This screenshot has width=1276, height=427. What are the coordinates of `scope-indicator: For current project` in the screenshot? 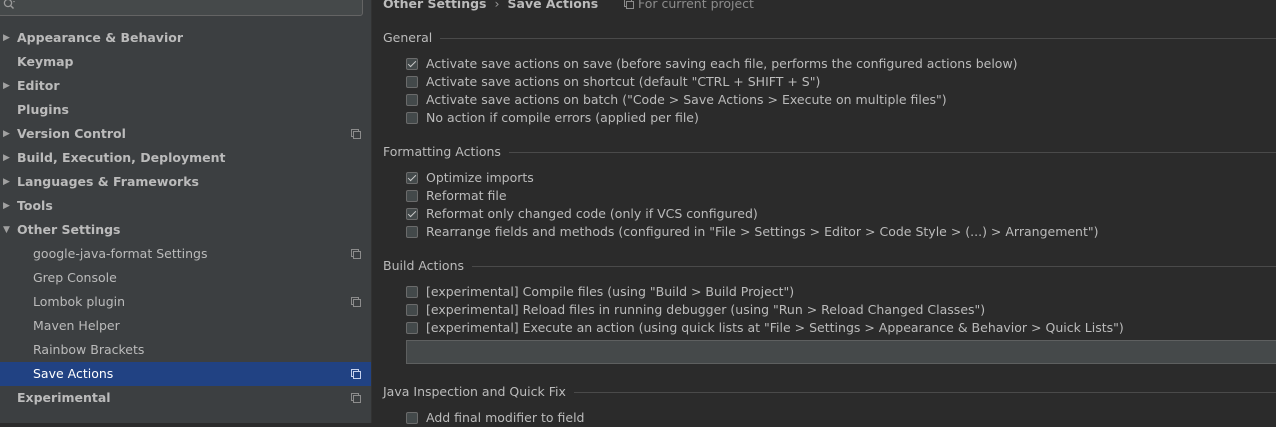 It's located at (689, 6).